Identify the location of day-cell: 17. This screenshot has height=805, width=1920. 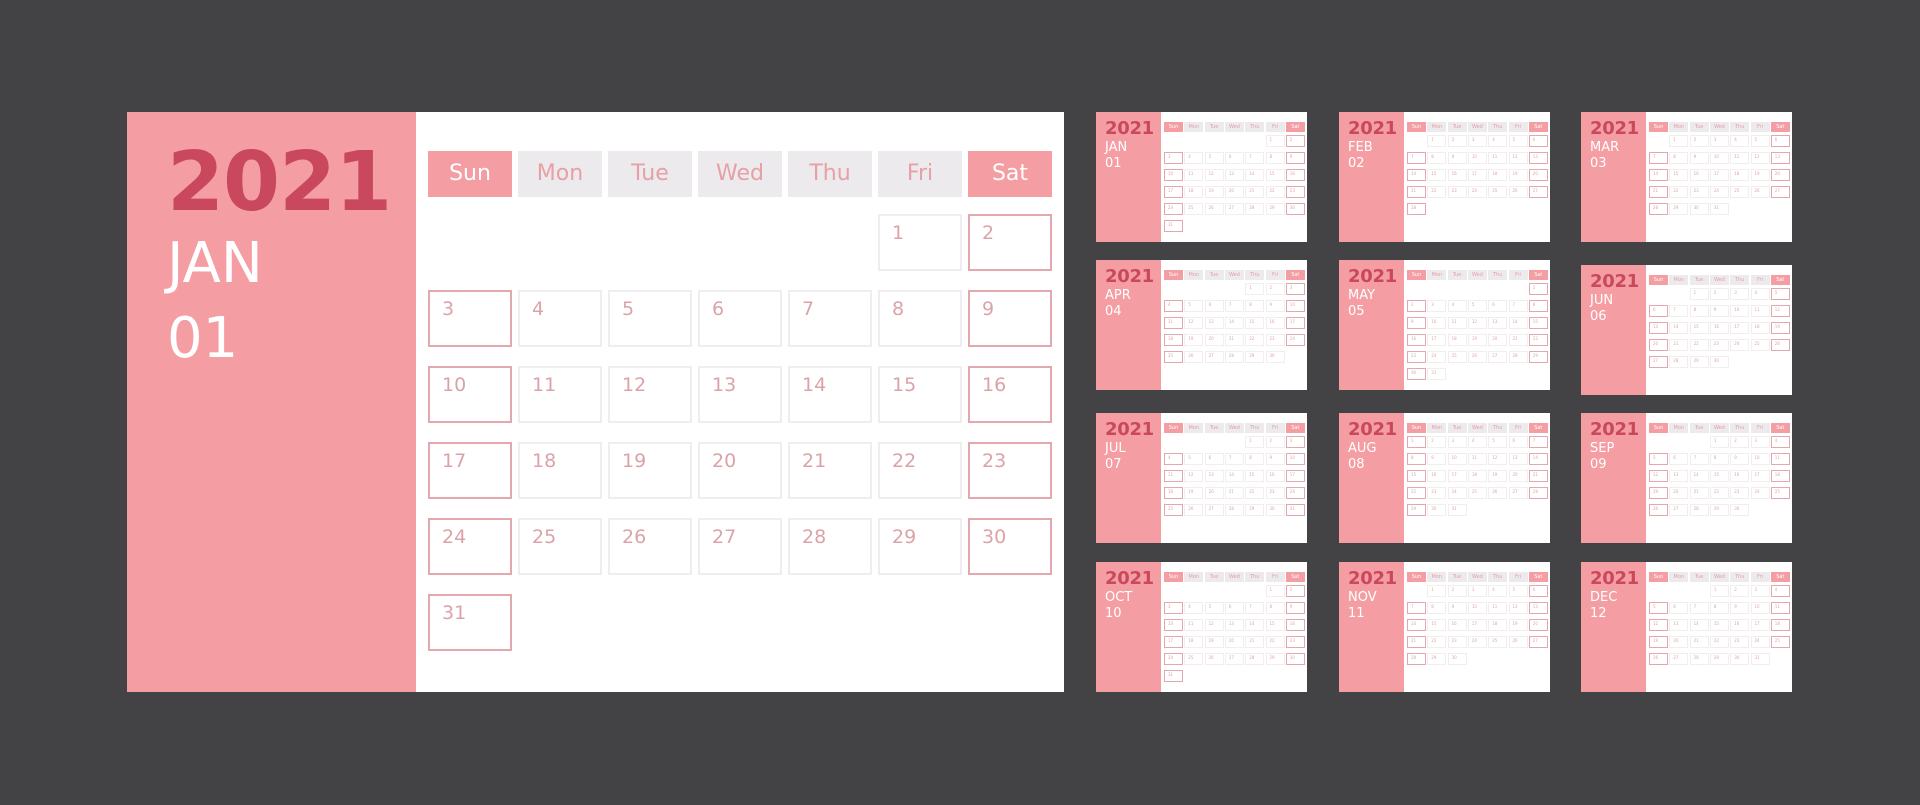
(470, 470).